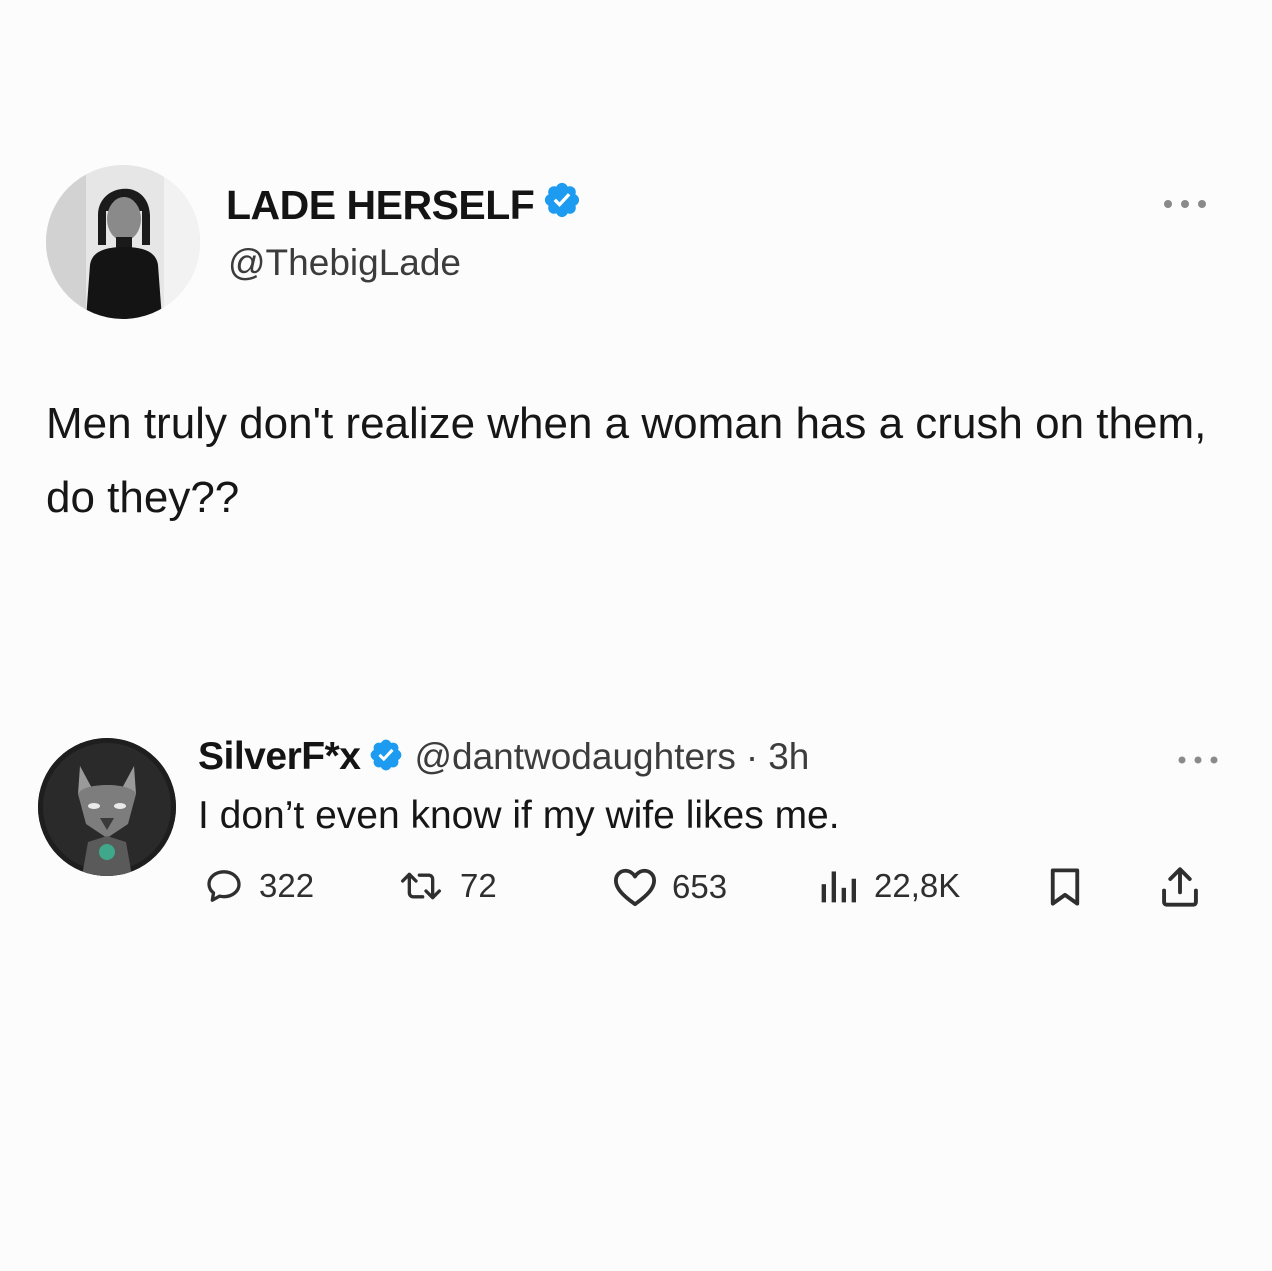 This screenshot has width=1272, height=1271. What do you see at coordinates (344, 263) in the screenshot?
I see `handle: @ThebigLade` at bounding box center [344, 263].